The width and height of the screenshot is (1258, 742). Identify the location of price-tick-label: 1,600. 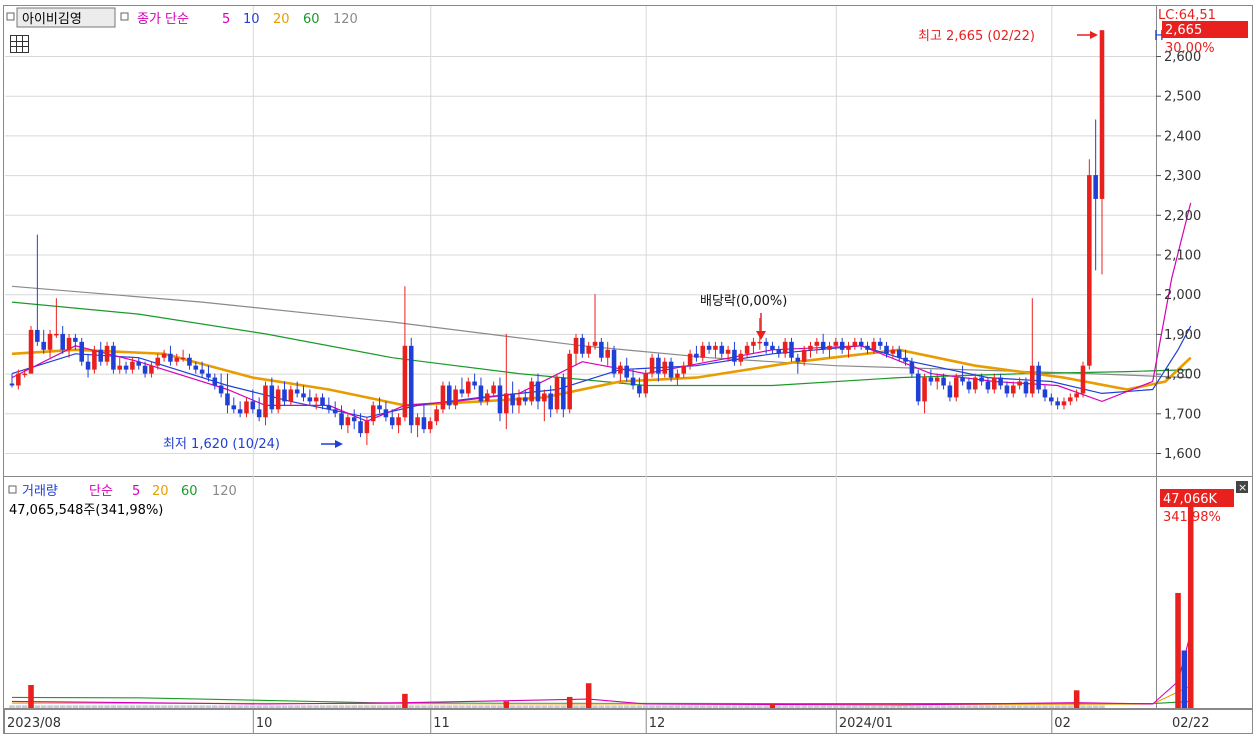
(1182, 454).